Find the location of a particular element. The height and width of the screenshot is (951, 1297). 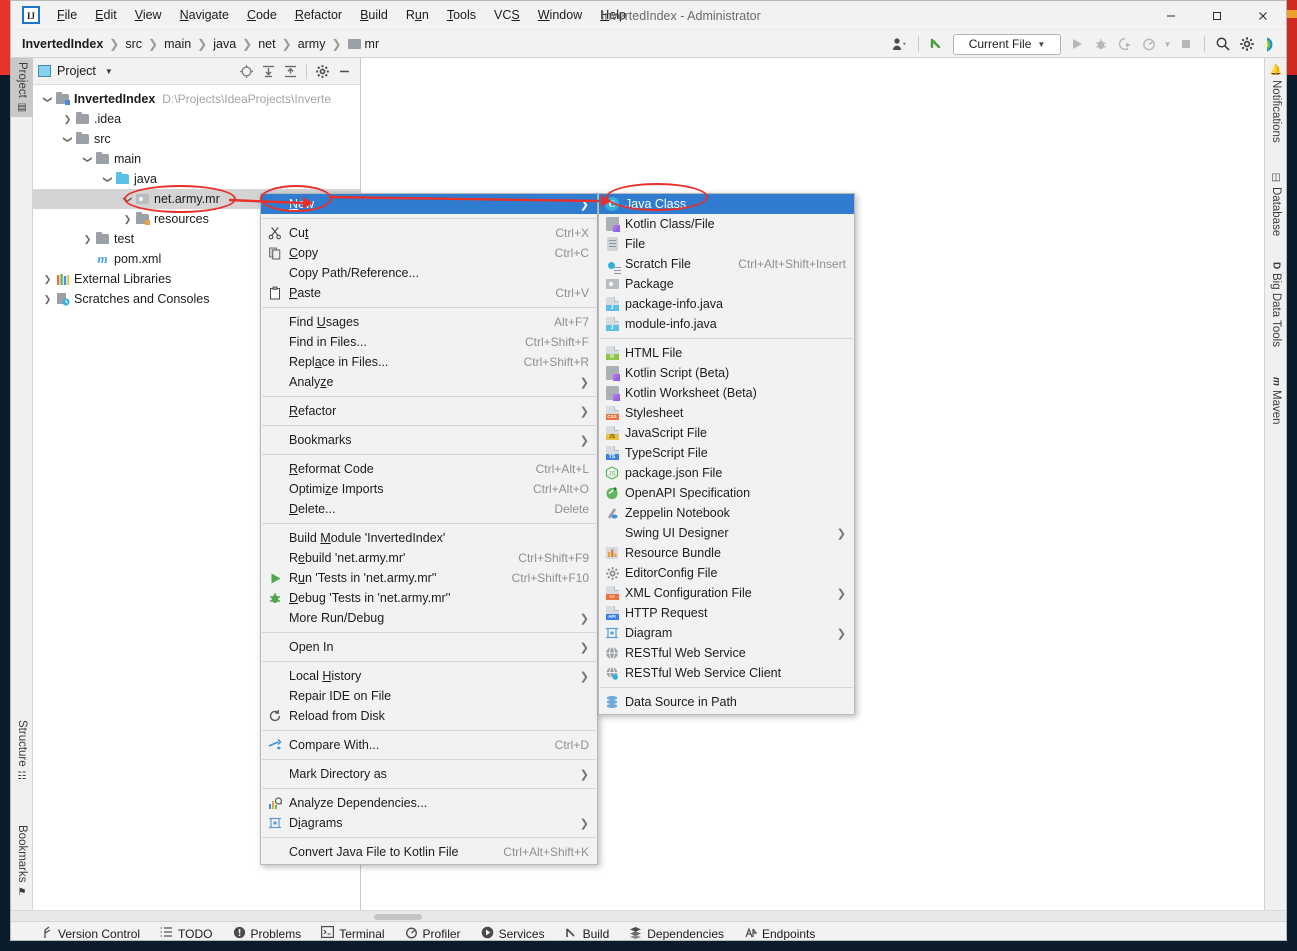

sidebar-item-bookmarks: Bookmarks ⚑ is located at coordinates (22, 861).